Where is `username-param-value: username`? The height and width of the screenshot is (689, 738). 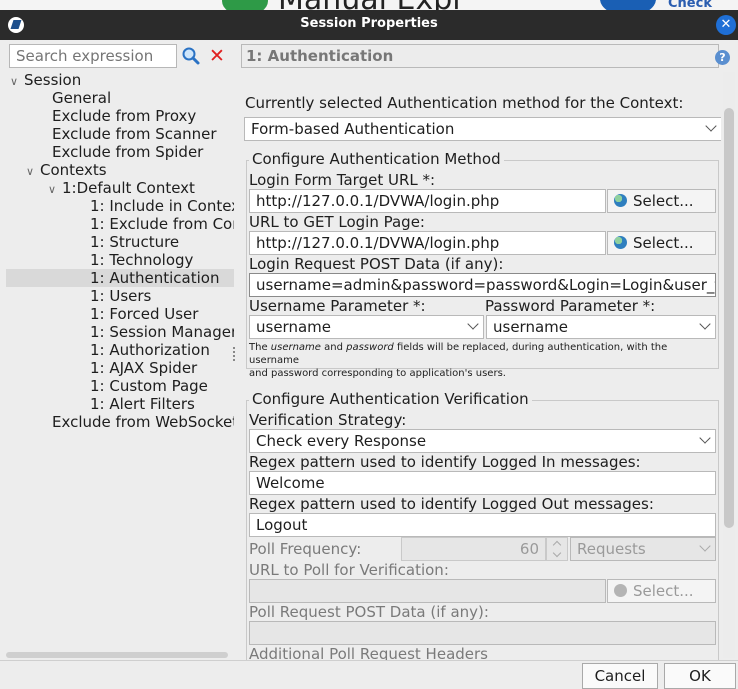
username-param-value: username is located at coordinates (293, 327).